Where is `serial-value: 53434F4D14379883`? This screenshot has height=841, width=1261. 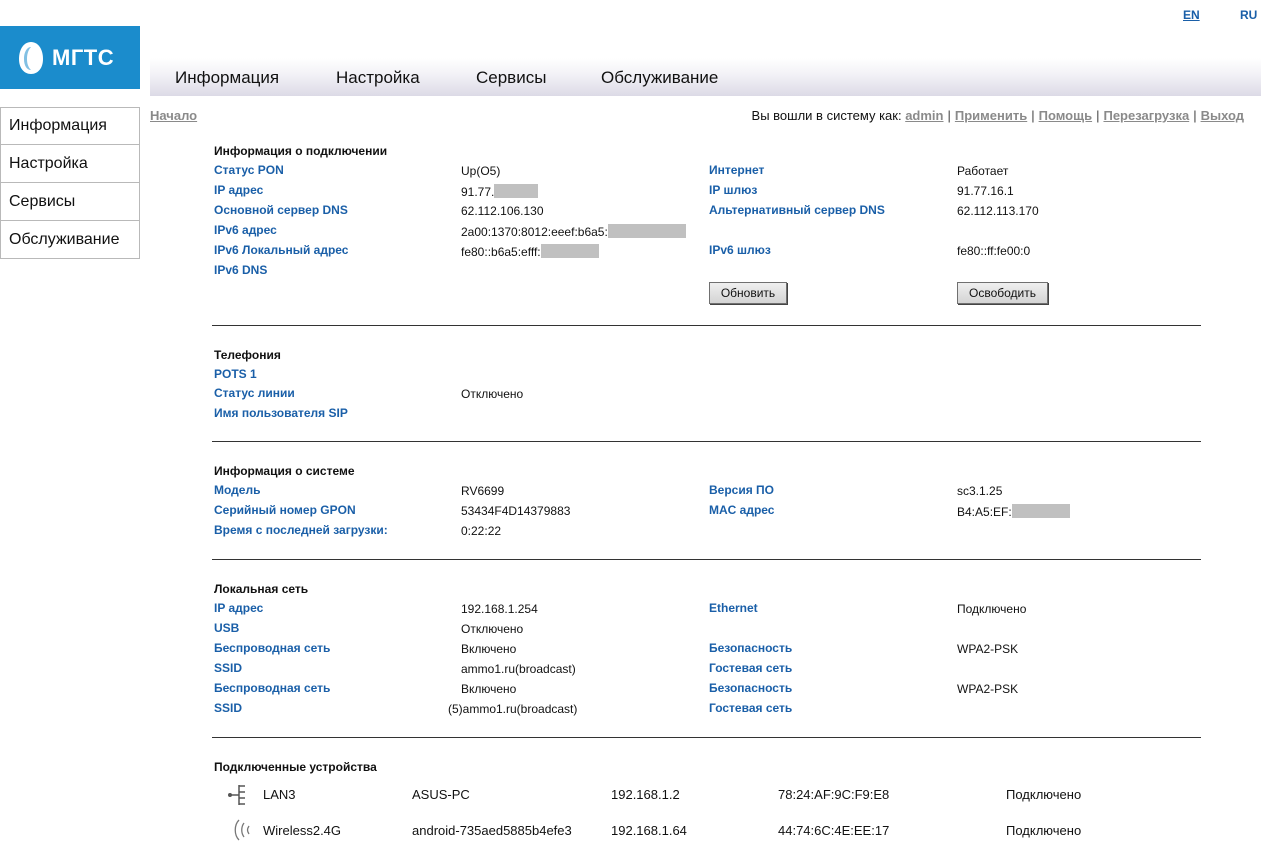
serial-value: 53434F4D14379883 is located at coordinates (516, 511).